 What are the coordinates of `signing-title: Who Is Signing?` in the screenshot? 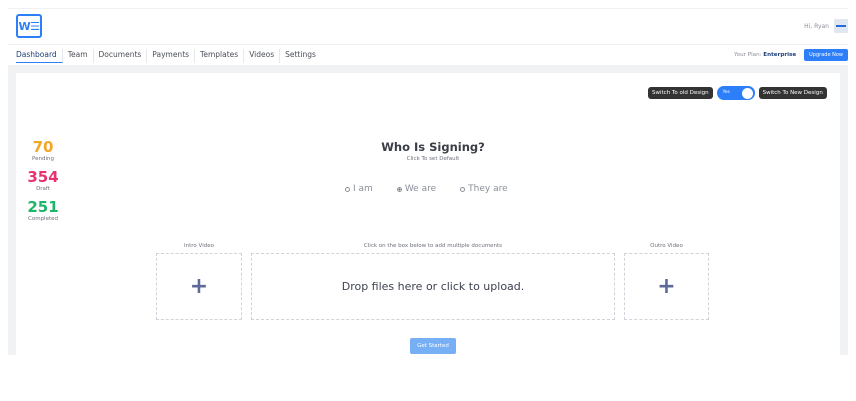 It's located at (433, 147).